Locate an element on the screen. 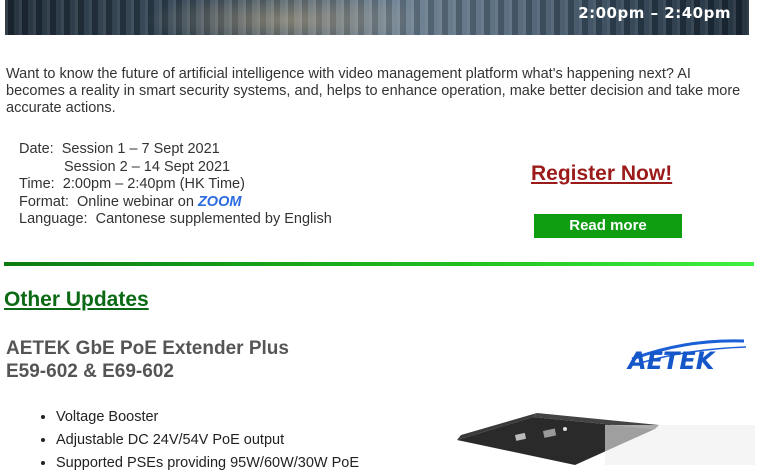 The image size is (761, 475). aetek-logo-text: AETEK is located at coordinates (671, 360).